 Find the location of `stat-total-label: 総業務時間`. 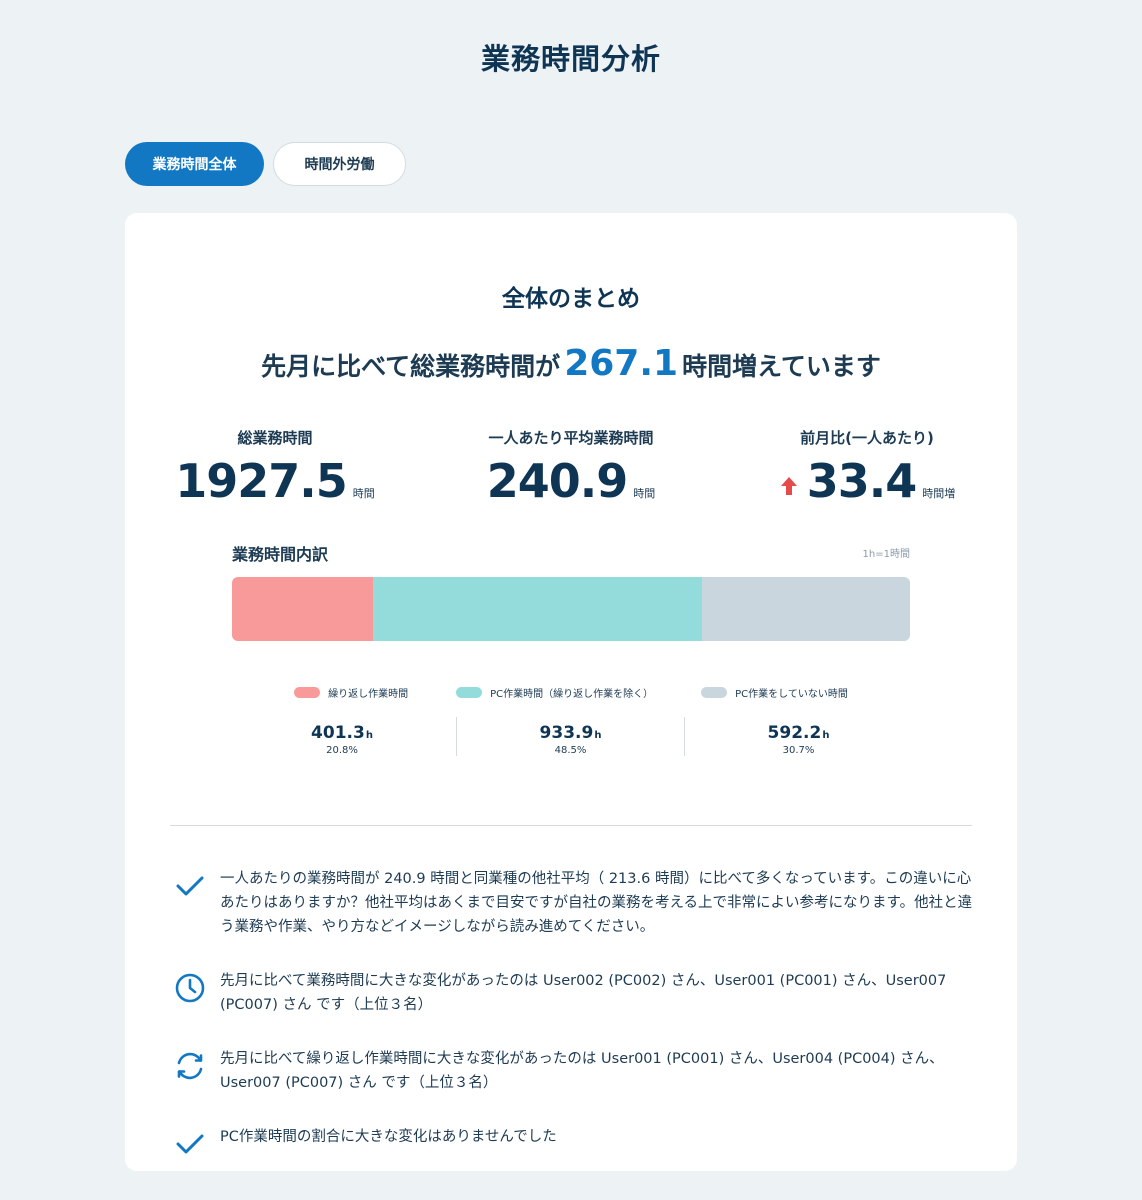

stat-total-label: 総業務時間 is located at coordinates (275, 438).